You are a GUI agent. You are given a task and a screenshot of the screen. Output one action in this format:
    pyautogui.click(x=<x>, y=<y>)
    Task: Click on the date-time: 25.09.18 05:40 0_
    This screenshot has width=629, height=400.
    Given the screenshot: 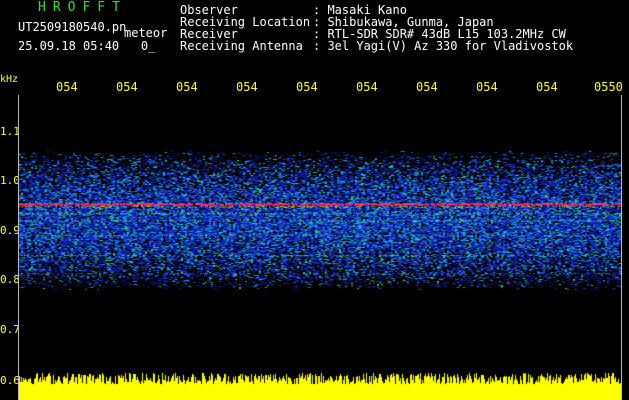 What is the action you would take?
    pyautogui.click(x=87, y=46)
    